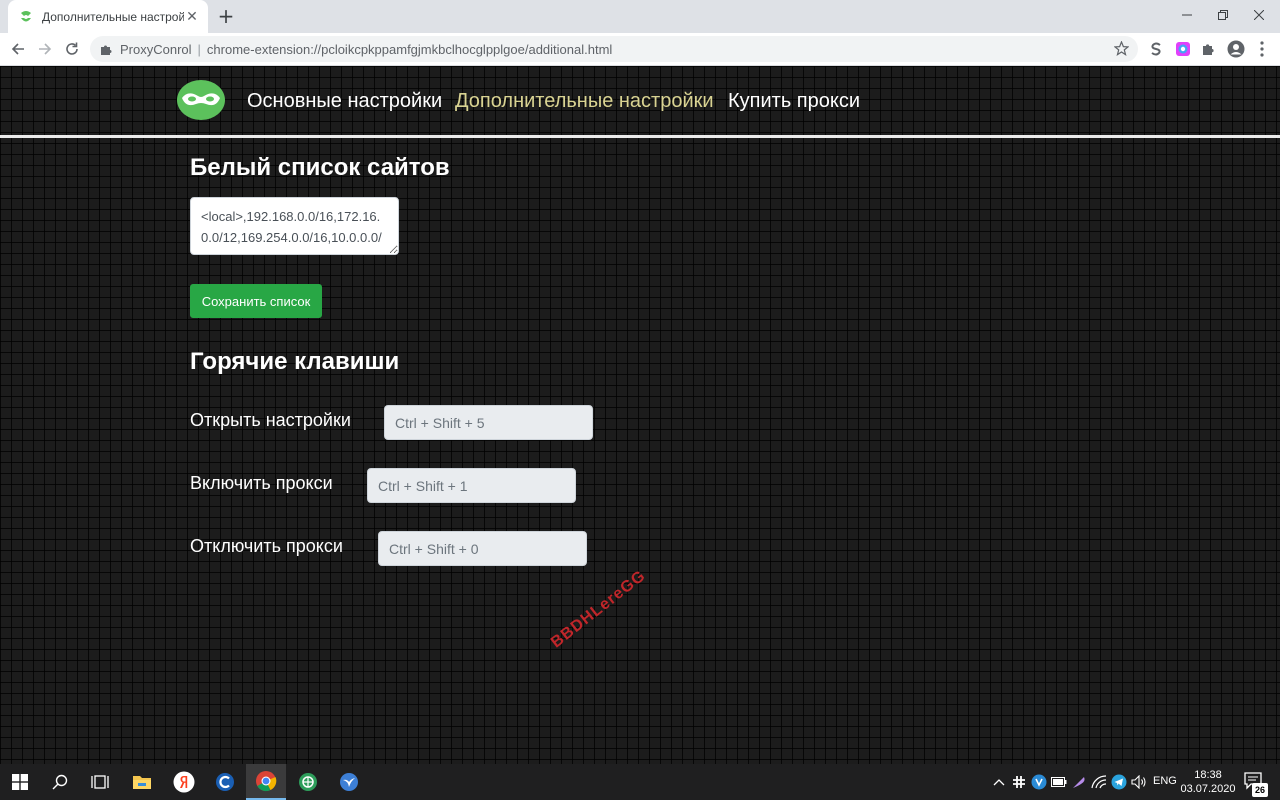 The height and width of the screenshot is (800, 1280). What do you see at coordinates (1099, 782) in the screenshot?
I see `tray-wifi-icon` at bounding box center [1099, 782].